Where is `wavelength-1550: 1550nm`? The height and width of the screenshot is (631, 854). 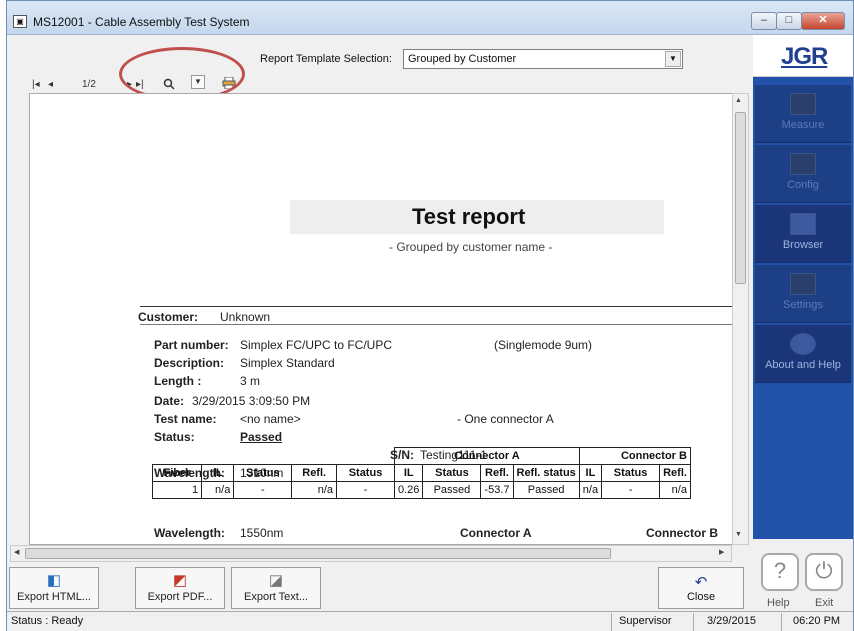
wavelength-1550: 1550nm is located at coordinates (262, 533).